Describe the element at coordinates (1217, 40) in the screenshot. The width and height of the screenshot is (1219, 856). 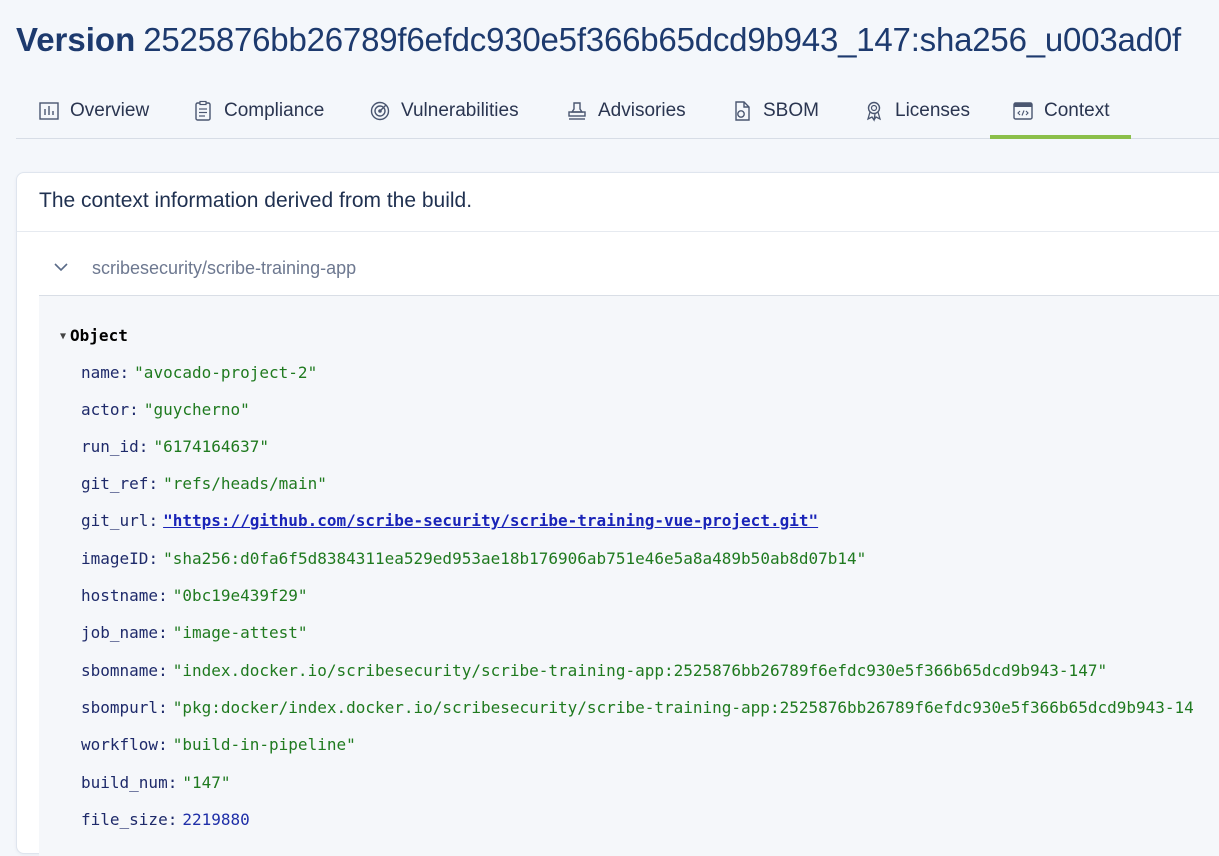
I see `more-options-icon: ⋮` at that location.